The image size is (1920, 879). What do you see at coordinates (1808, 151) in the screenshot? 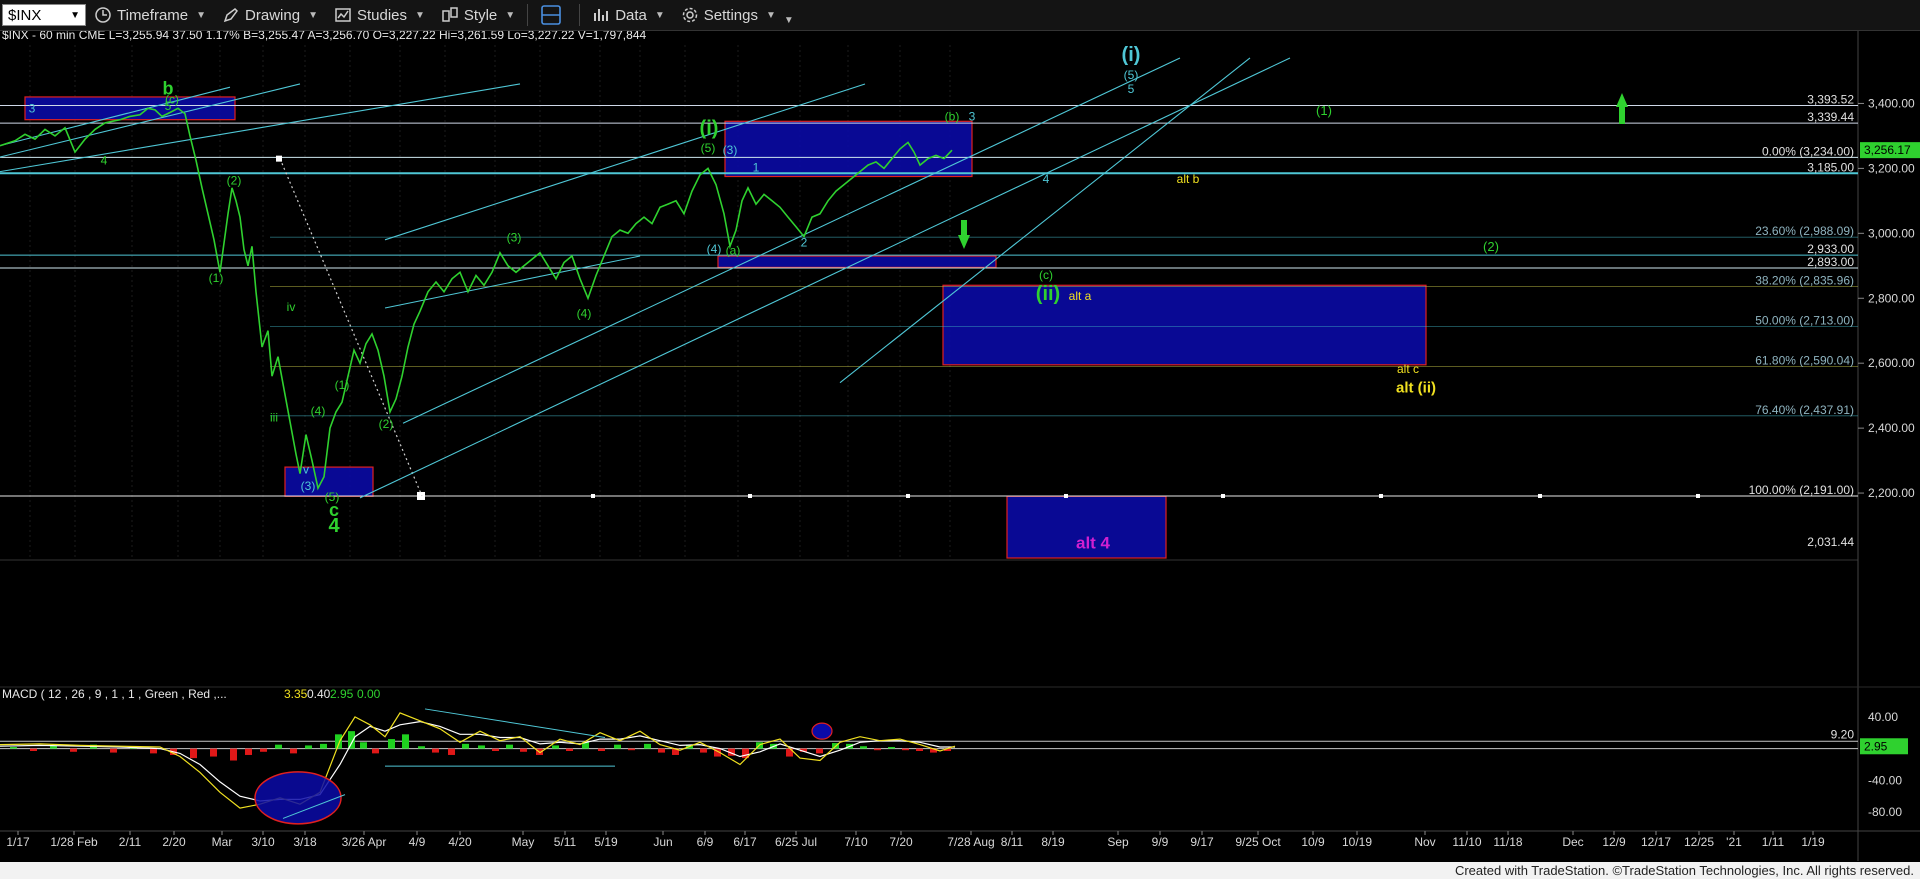
I see `level-label: 0.00% (3,234.00)` at bounding box center [1808, 151].